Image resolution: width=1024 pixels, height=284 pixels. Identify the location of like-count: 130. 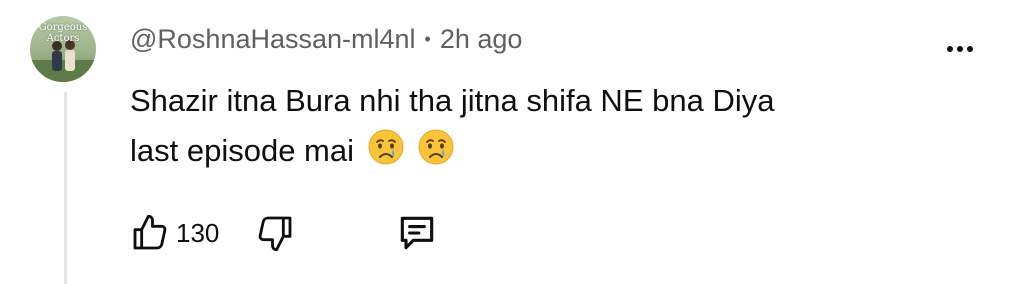
(198, 232).